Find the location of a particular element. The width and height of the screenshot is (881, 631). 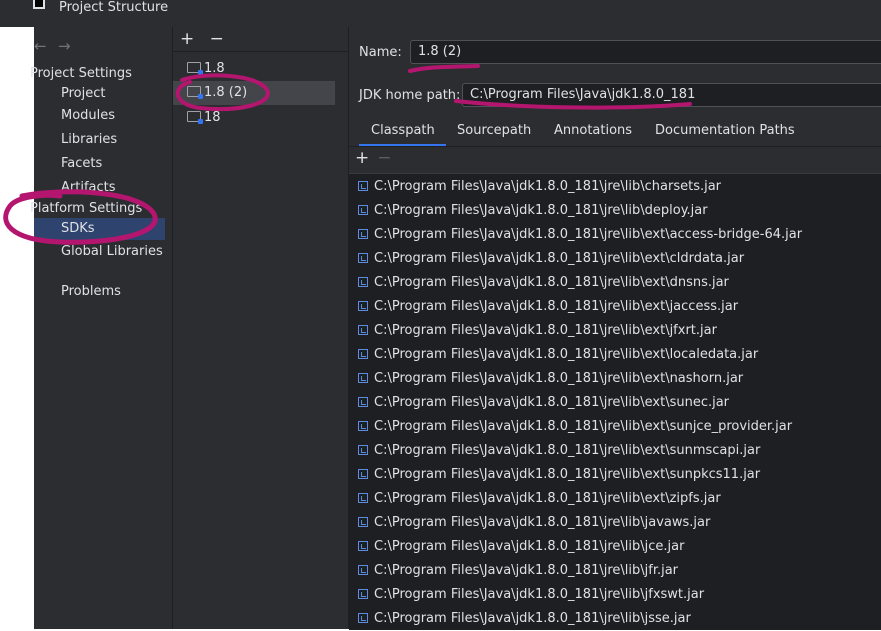

tab-annotations: Annotations is located at coordinates (593, 130).